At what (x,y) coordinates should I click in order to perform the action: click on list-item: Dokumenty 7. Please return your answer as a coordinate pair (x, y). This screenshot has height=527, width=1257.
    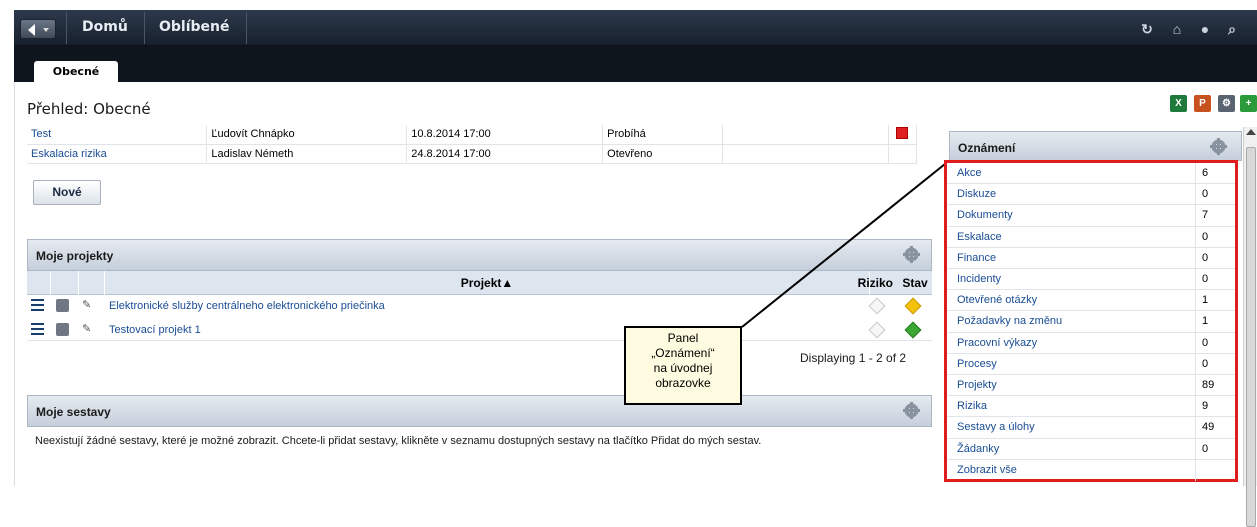
    Looking at the image, I should click on (1091, 216).